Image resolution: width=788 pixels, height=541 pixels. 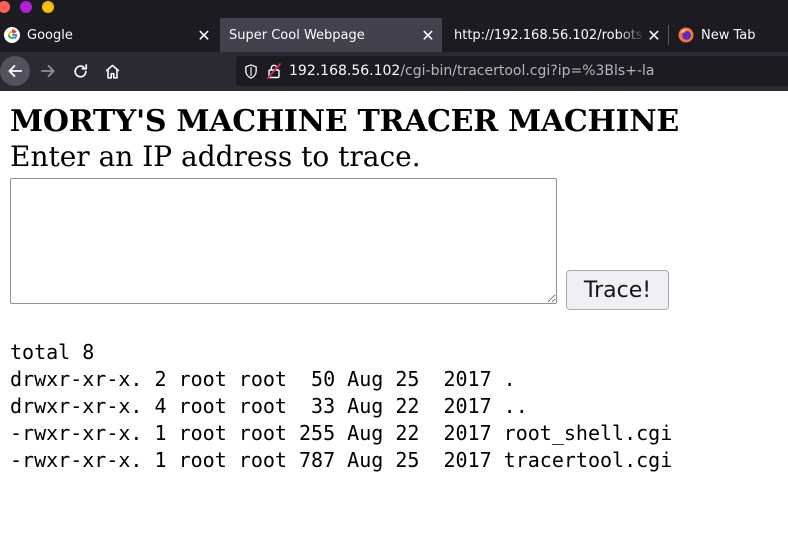 What do you see at coordinates (263, 379) in the screenshot?
I see `output-line: drwxr-xr-x. 2 root root 50 Aug 25 2017 .` at bounding box center [263, 379].